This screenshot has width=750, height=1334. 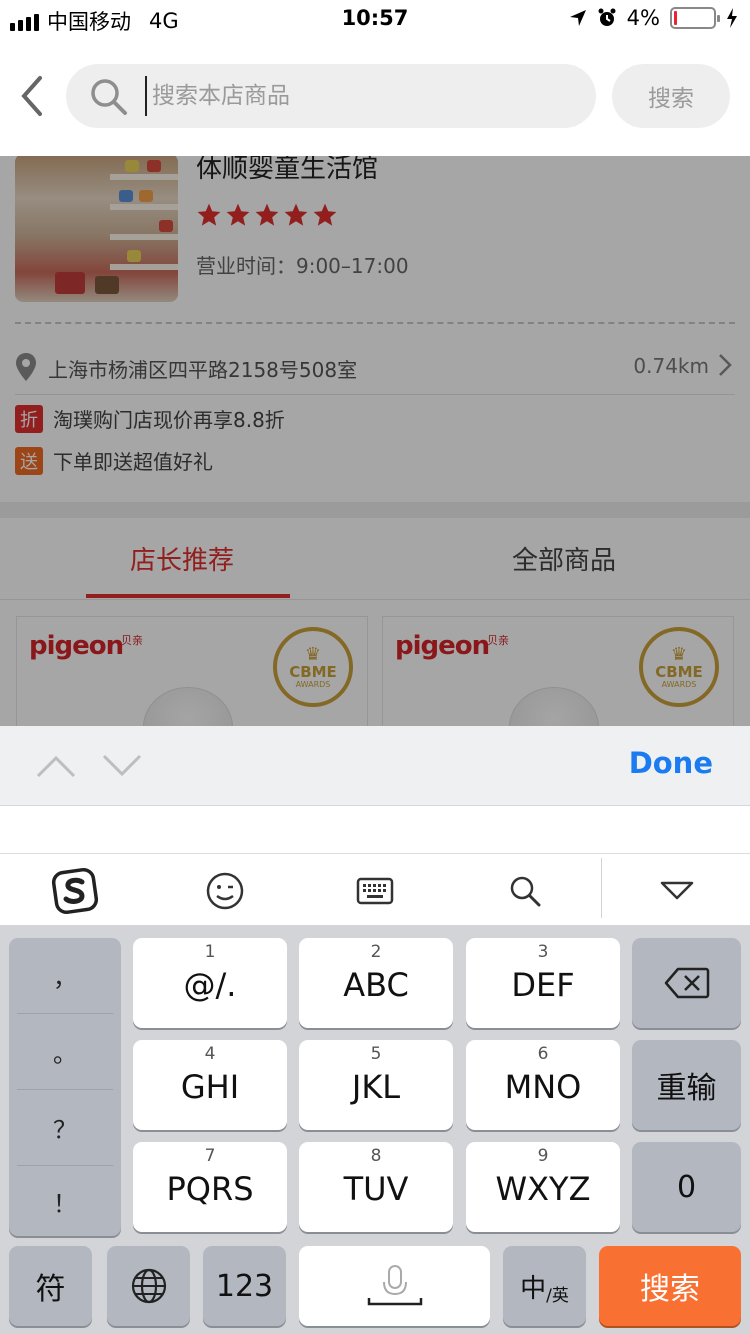 What do you see at coordinates (375, 830) in the screenshot?
I see `composition-strip` at bounding box center [375, 830].